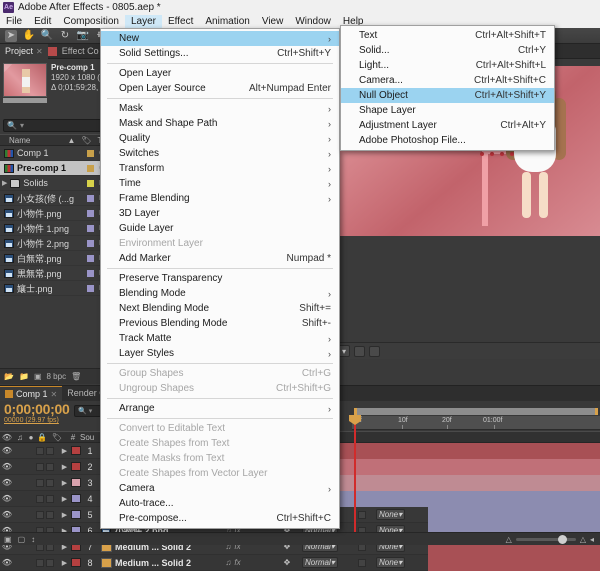 This screenshot has width=600, height=571. I want to click on toggle-switches-modes-icon: ▣, so click(8, 539).